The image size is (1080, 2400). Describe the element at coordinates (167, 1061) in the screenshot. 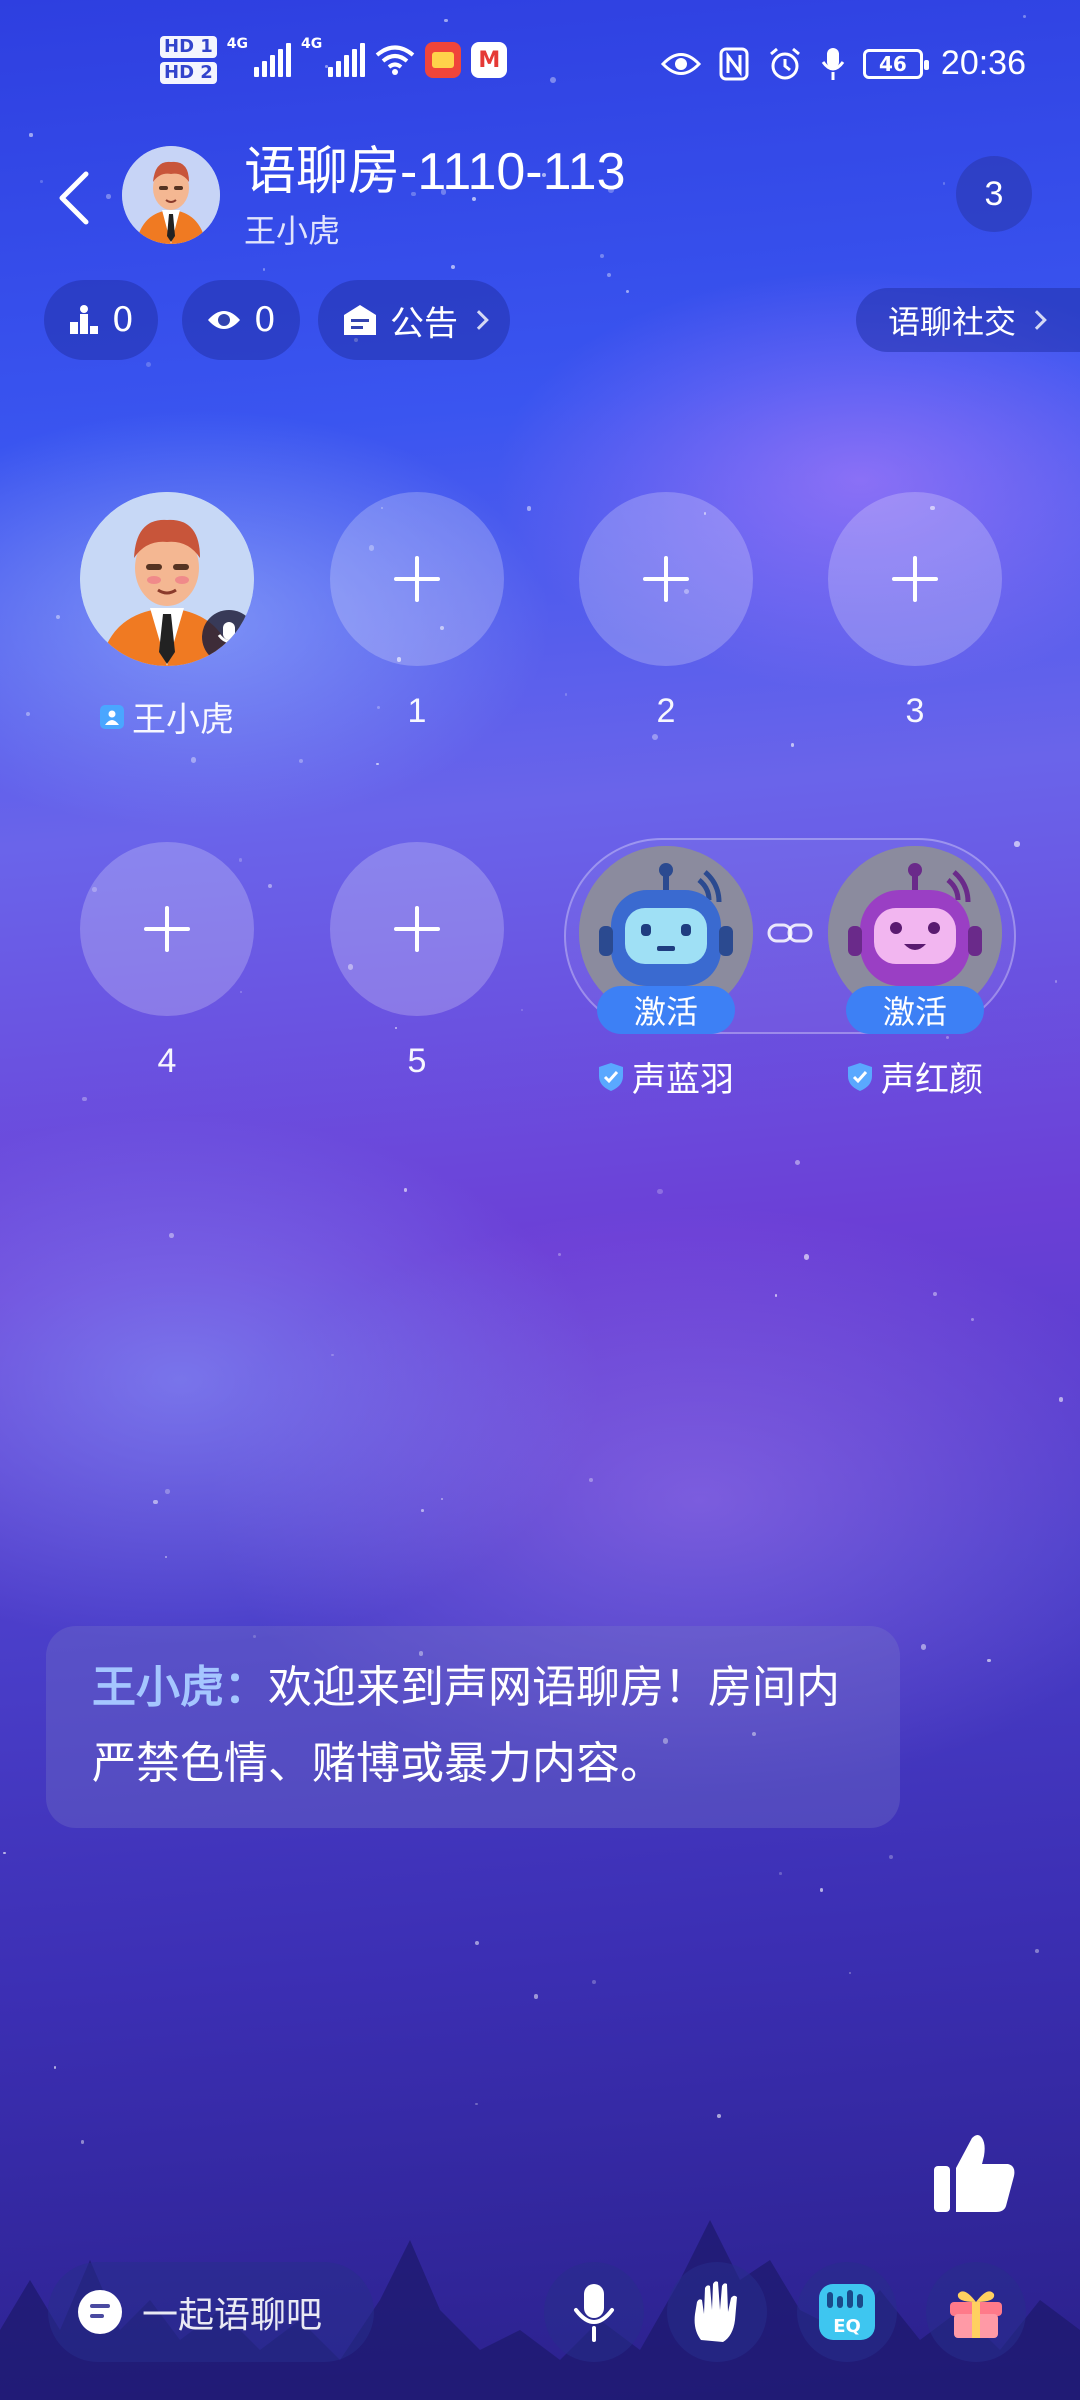

I see `seat-4-label: 4` at that location.